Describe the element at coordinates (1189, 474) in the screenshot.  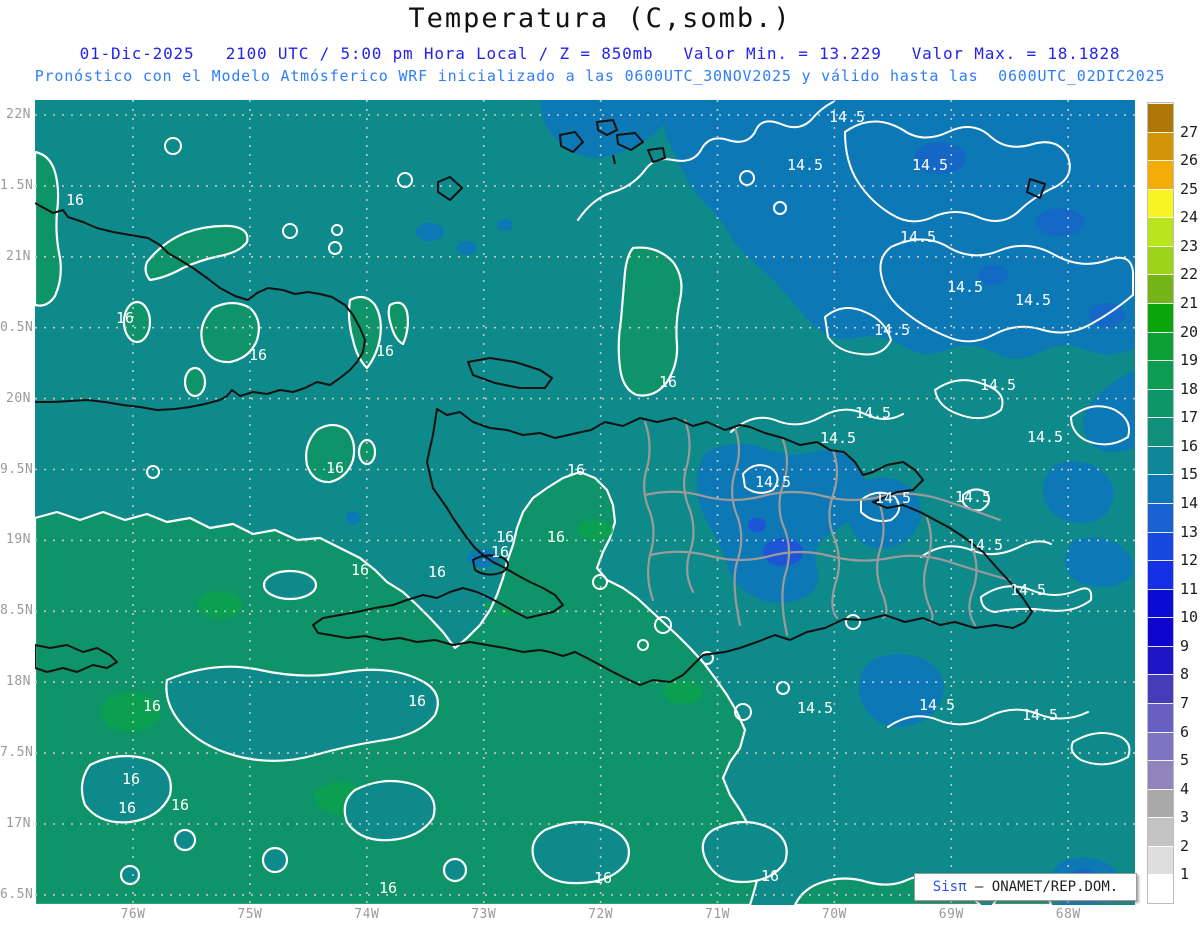
I see `colorbar-tick-label: 15` at that location.